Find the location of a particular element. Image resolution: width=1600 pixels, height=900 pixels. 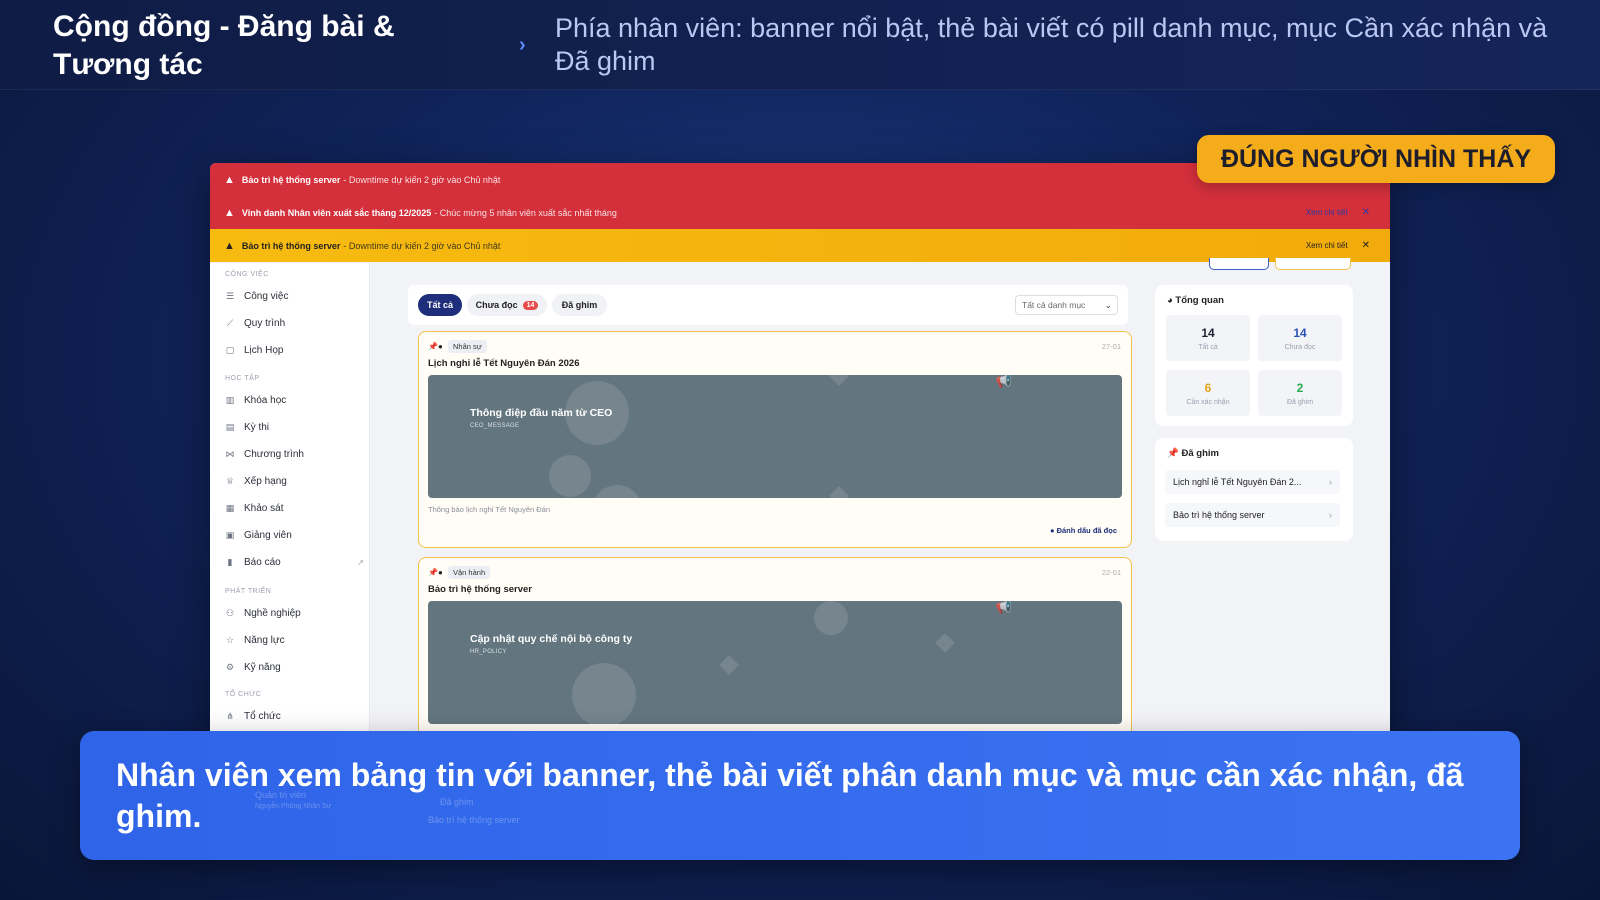

program-icon: ⋈ is located at coordinates (230, 453).